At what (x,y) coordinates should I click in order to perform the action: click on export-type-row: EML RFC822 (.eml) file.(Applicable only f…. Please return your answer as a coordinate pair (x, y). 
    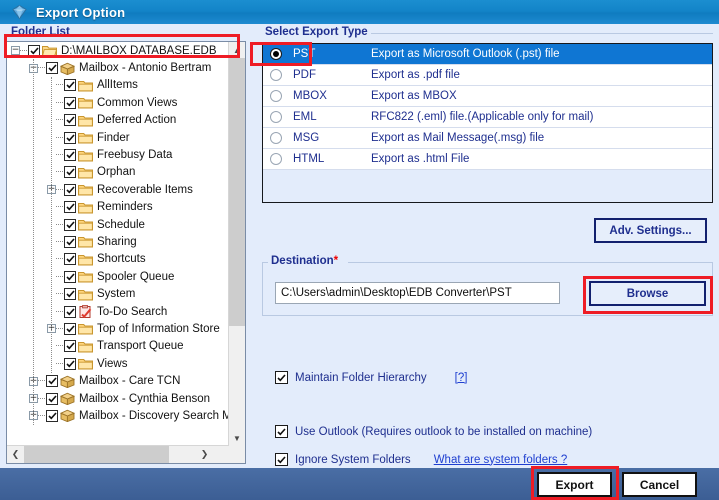
    Looking at the image, I should click on (487, 117).